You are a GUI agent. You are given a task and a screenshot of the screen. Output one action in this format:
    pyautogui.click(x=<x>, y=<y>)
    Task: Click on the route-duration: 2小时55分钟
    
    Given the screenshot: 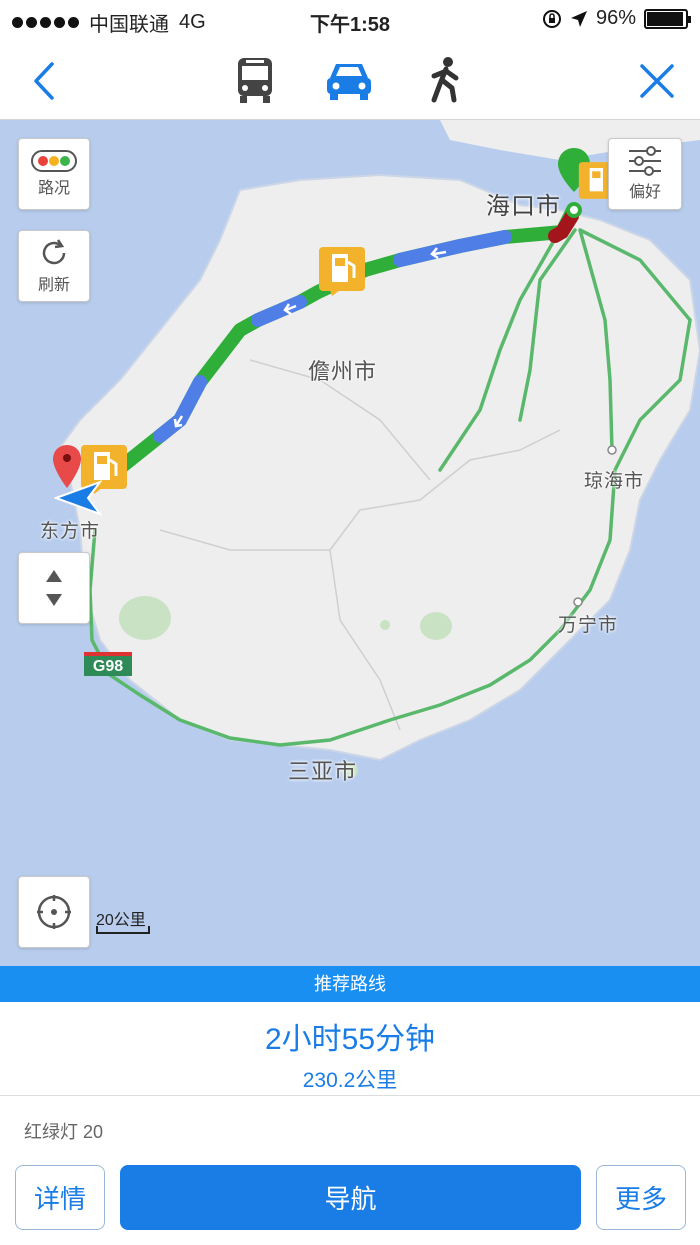 What is the action you would take?
    pyautogui.click(x=350, y=1039)
    